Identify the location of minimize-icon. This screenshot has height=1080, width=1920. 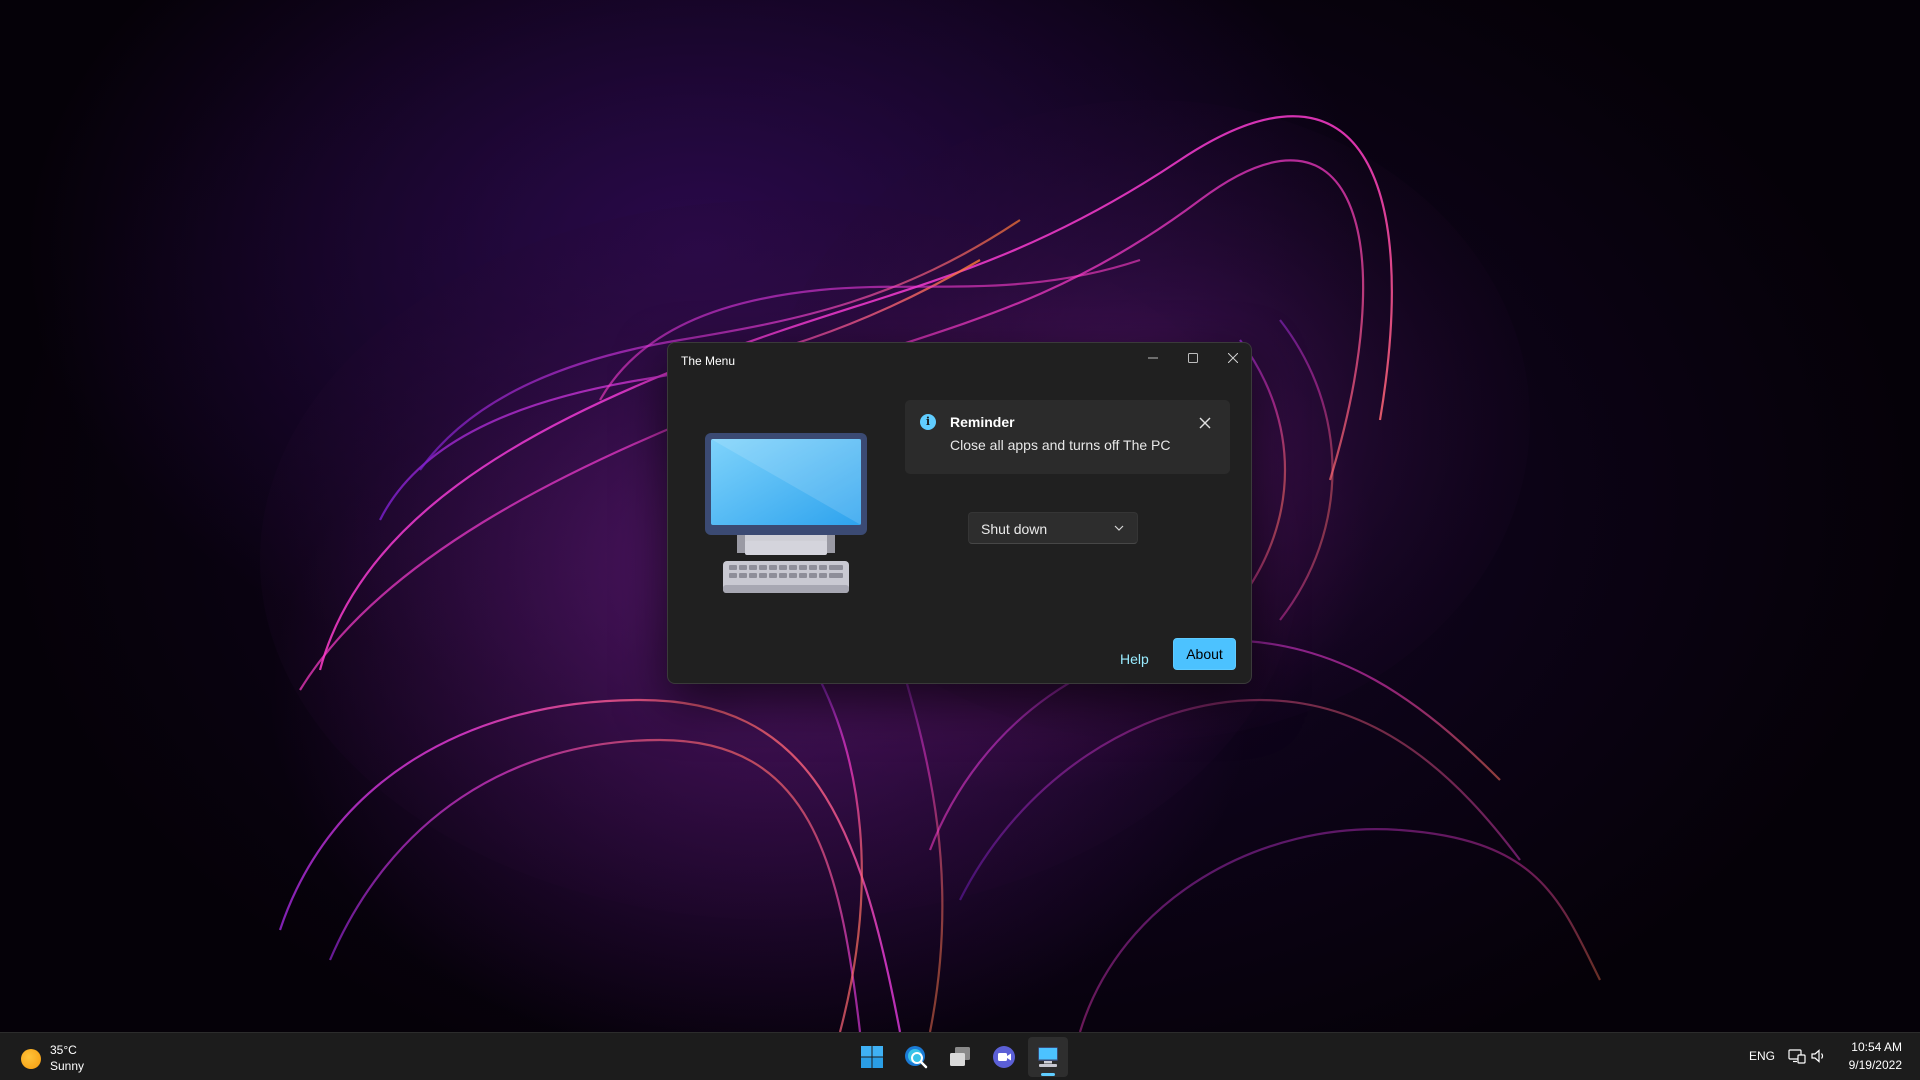
(1153, 358).